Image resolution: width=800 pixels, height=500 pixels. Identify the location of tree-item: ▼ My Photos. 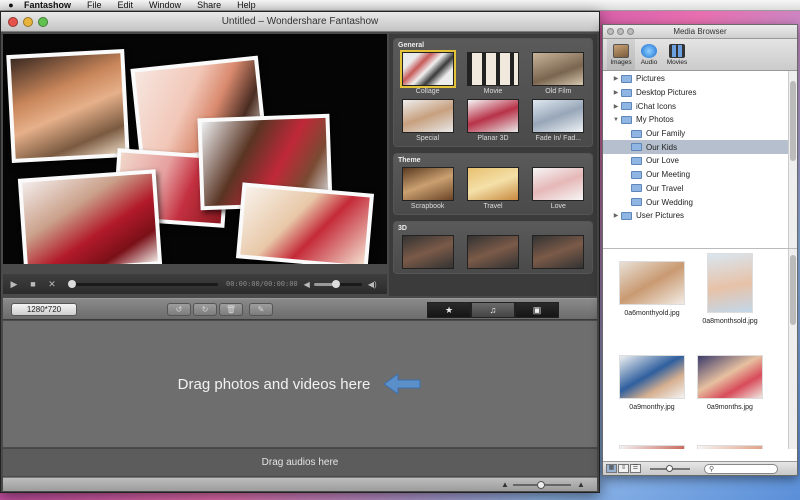
(700, 120).